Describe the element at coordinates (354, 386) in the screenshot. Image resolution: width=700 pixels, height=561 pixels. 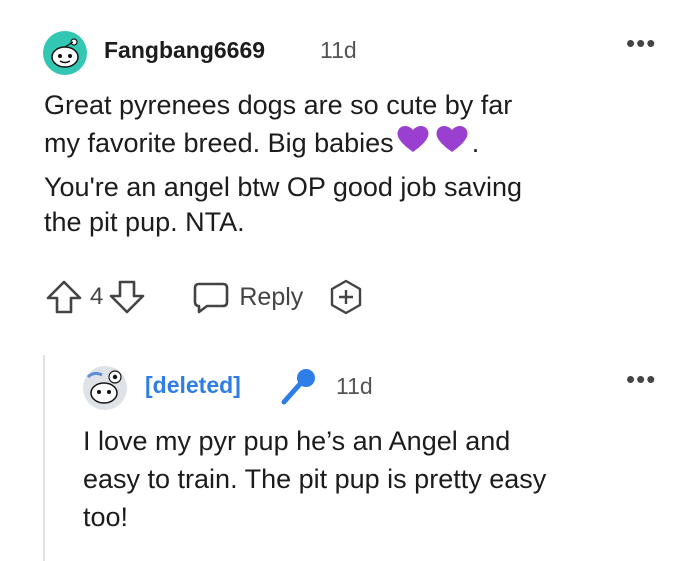
I see `reply-age: 11d` at that location.